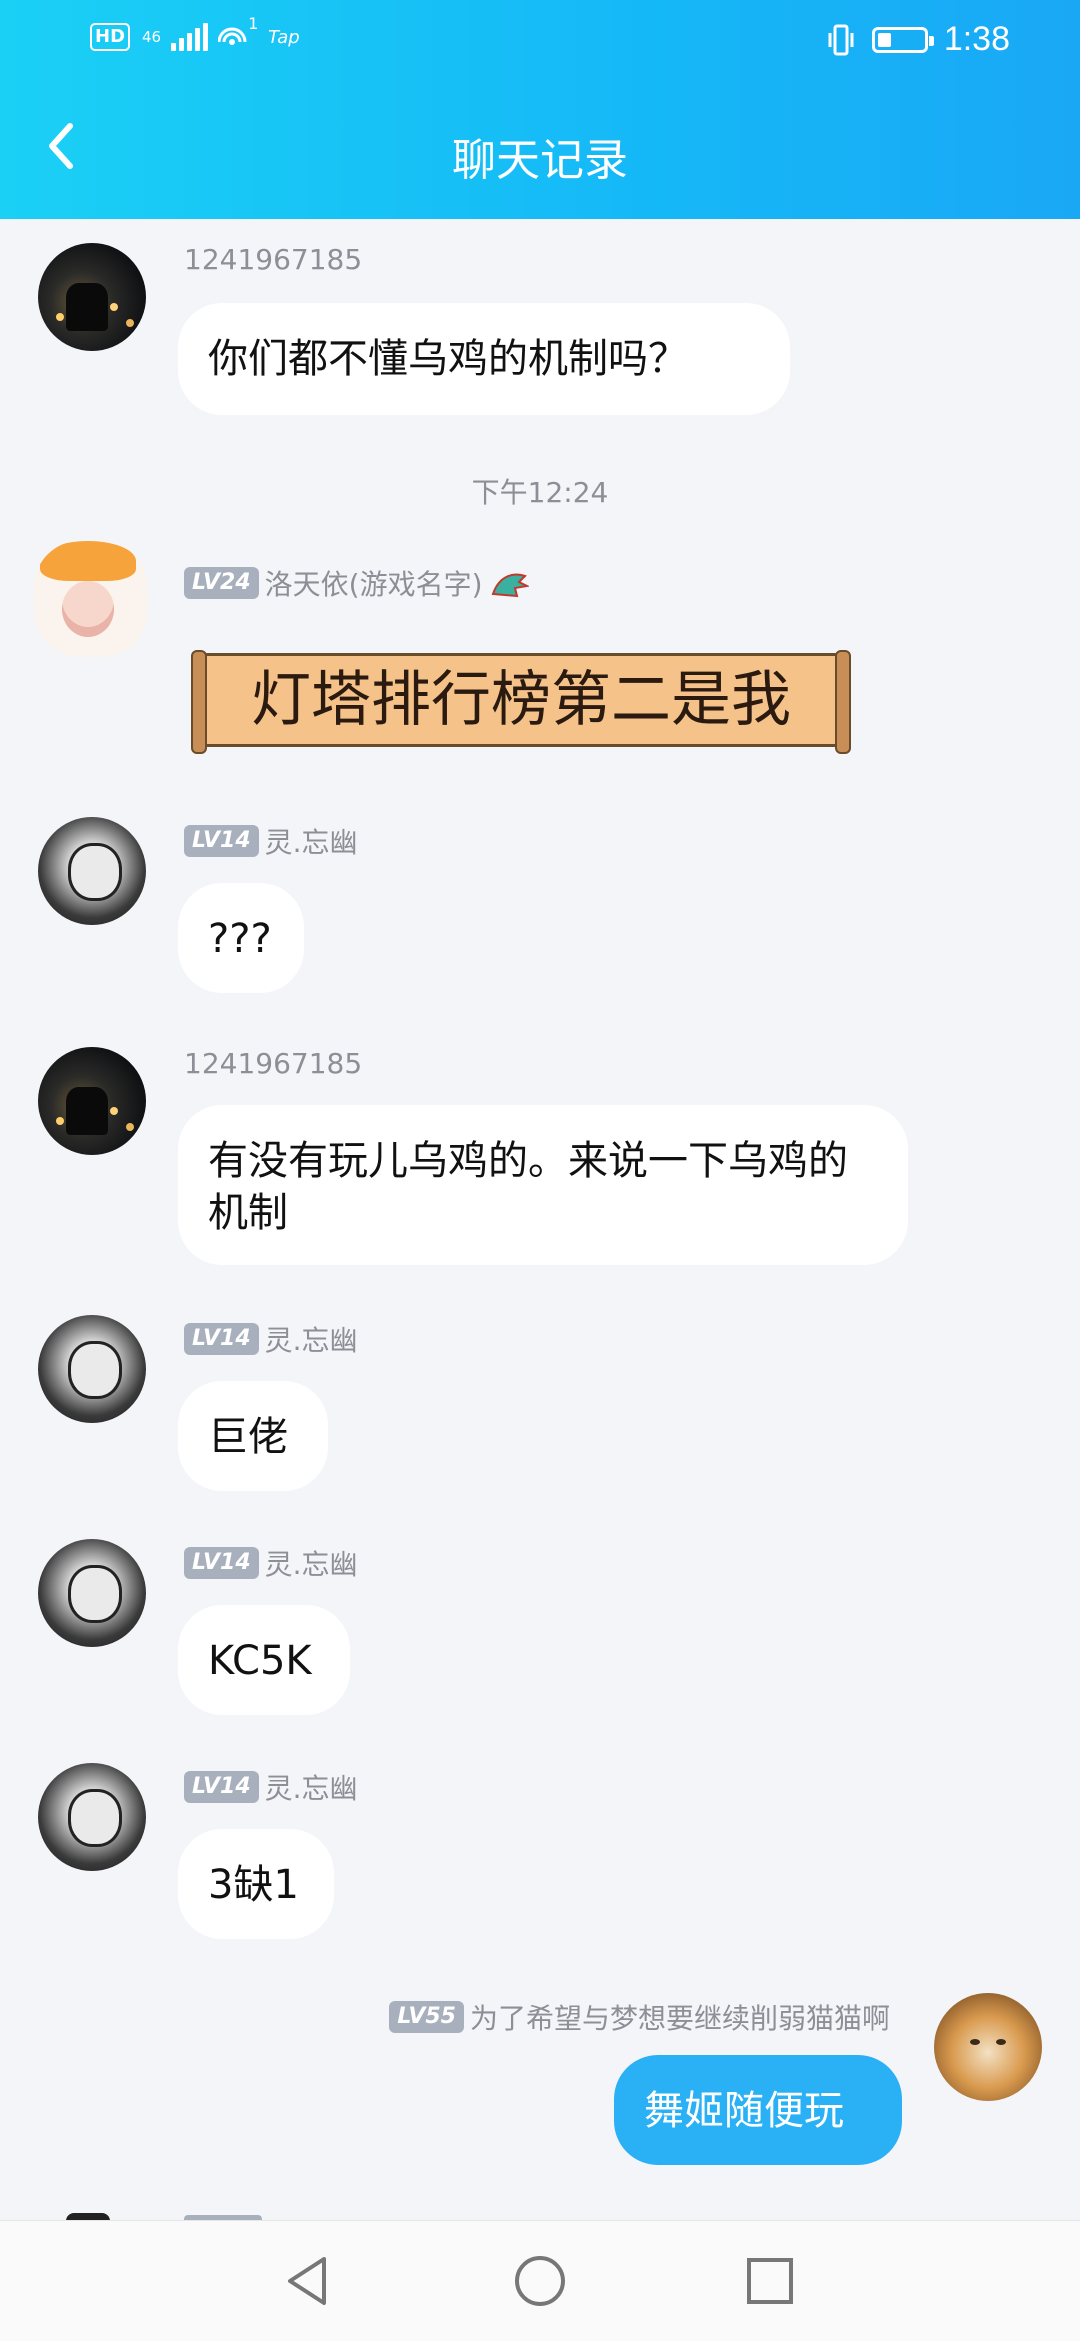 This screenshot has width=1080, height=2341. I want to click on sender-label: 为了希望与梦想要继续削弱猫猫啊, so click(679, 2018).